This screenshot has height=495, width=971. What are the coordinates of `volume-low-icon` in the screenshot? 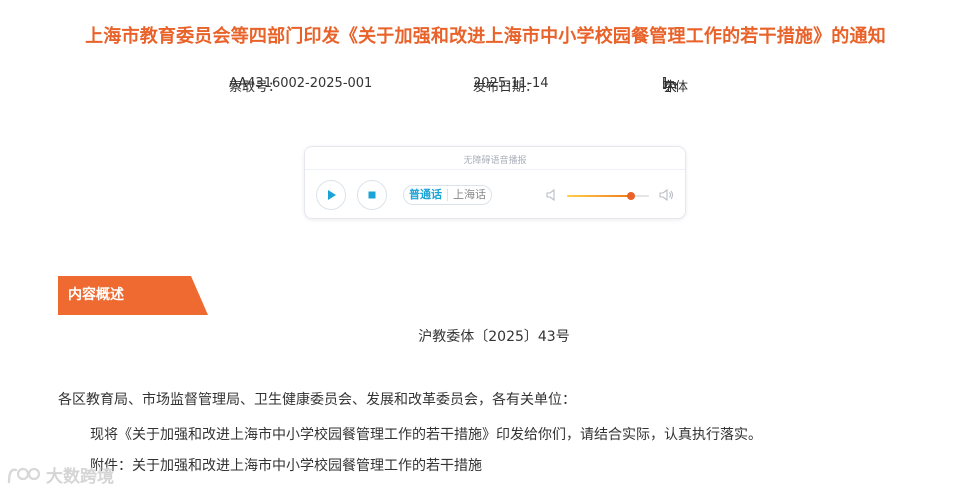 It's located at (550, 195).